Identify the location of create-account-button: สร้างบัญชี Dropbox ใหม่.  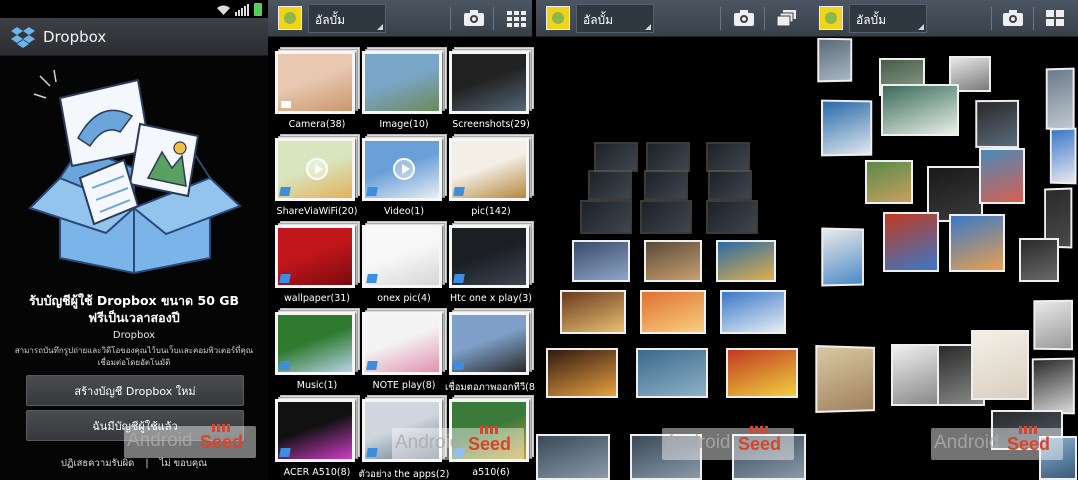
(135, 390).